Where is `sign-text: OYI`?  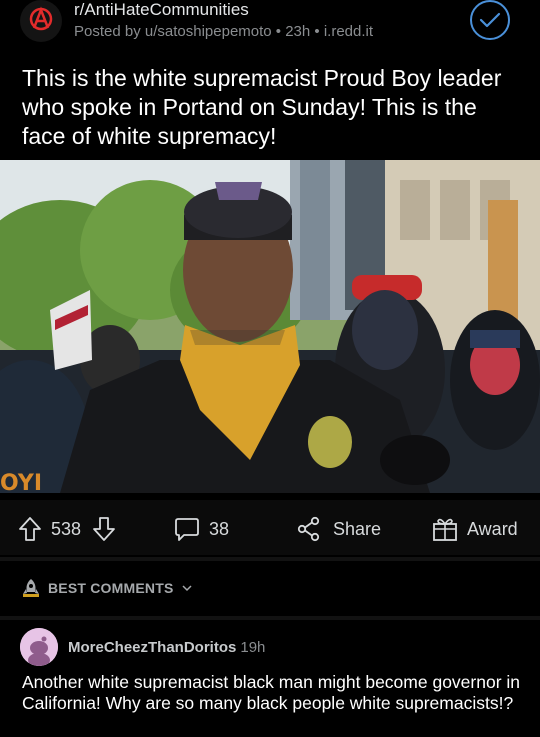
sign-text: OYI is located at coordinates (21, 482).